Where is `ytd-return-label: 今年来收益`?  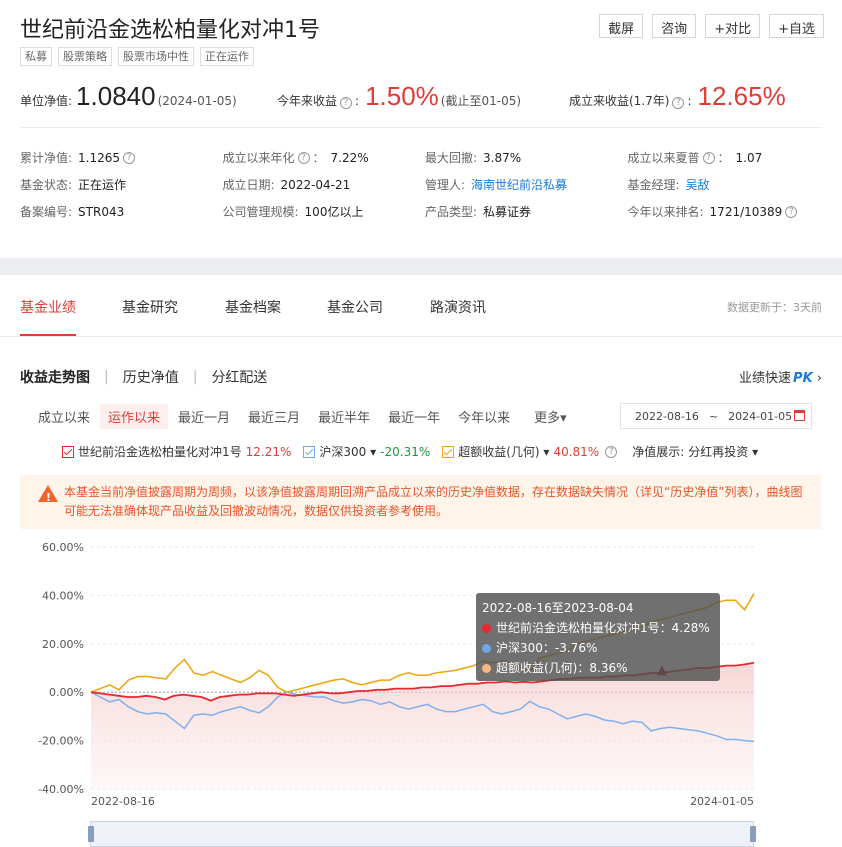
ytd-return-label: 今年来收益 is located at coordinates (307, 101).